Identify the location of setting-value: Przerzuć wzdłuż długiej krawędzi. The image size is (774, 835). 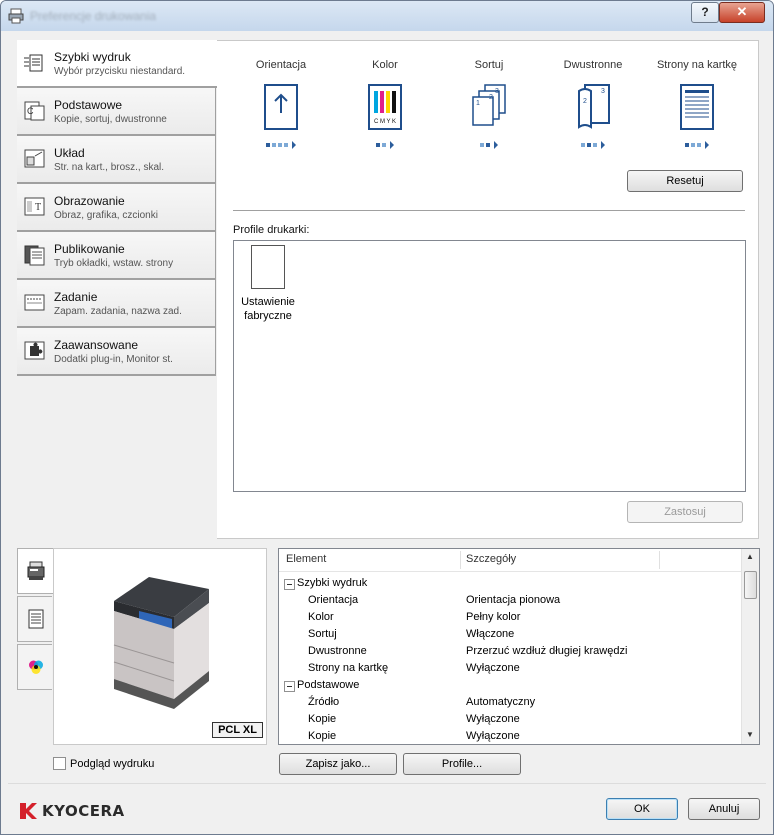
(547, 651).